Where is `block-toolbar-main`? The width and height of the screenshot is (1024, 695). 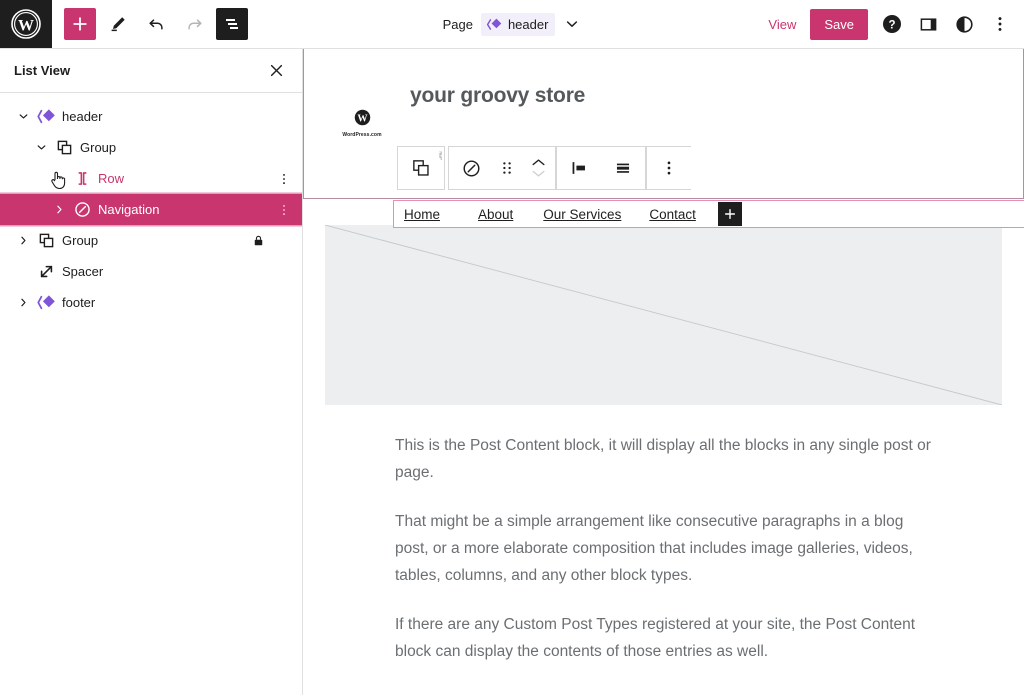 block-toolbar-main is located at coordinates (569, 168).